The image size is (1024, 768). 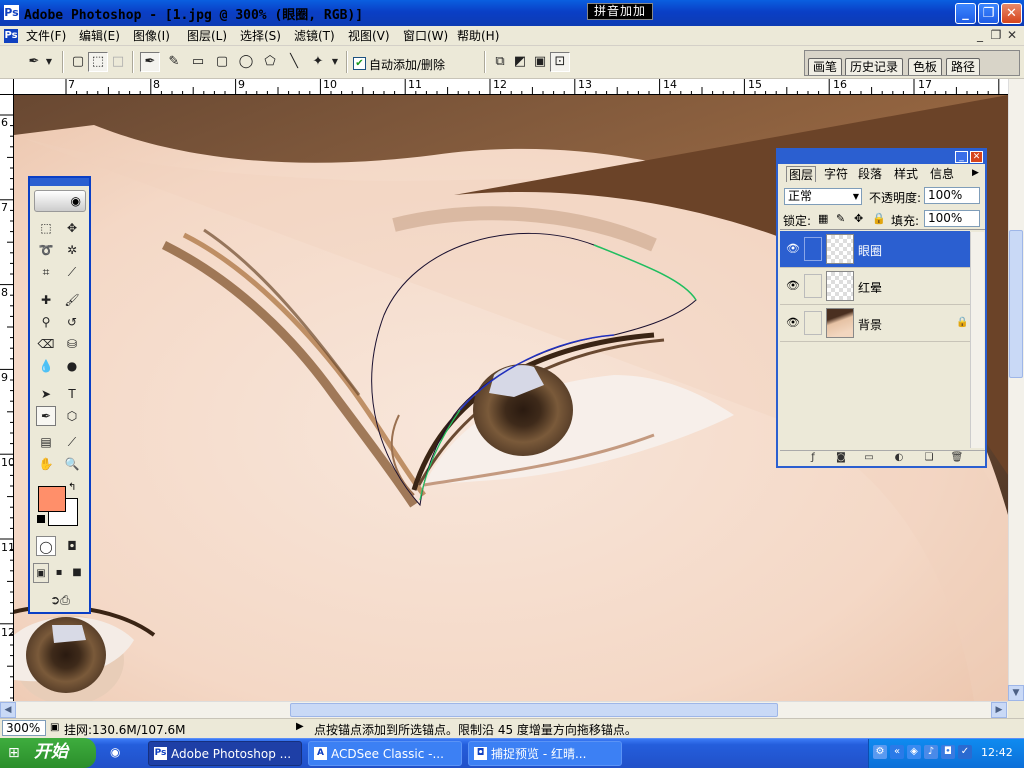 What do you see at coordinates (72, 366) in the screenshot?
I see `dodge-tool-icon: ●` at bounding box center [72, 366].